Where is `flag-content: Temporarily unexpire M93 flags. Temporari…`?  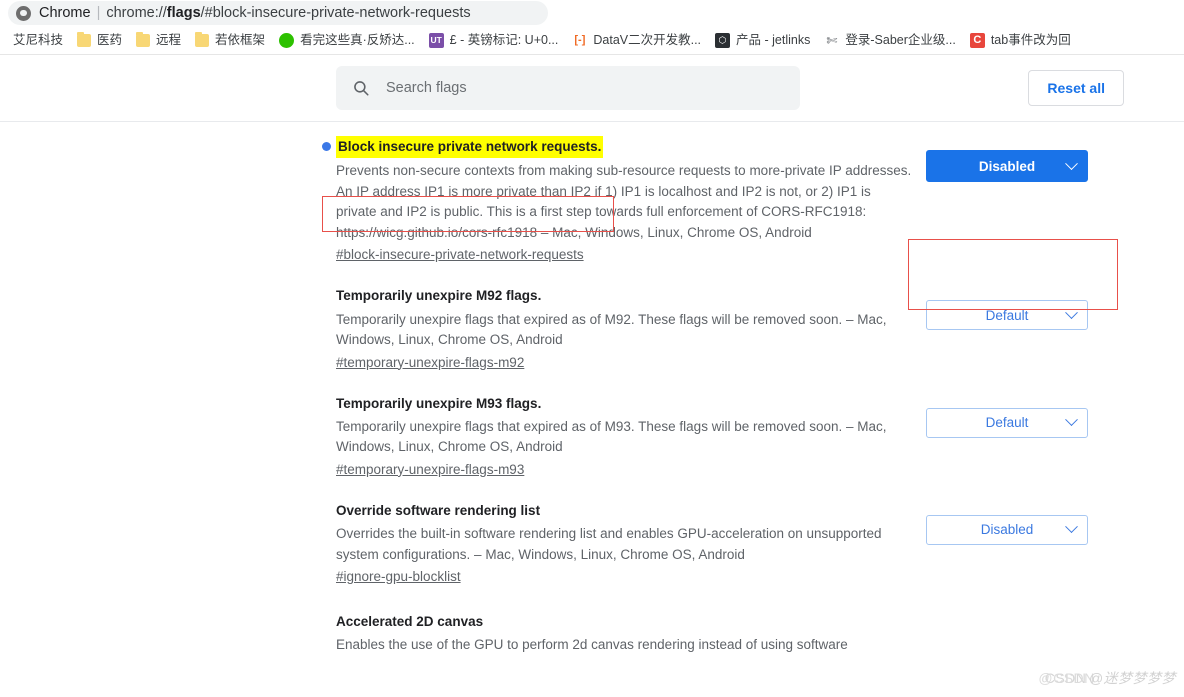 flag-content: Temporarily unexpire M93 flags. Temporari… is located at coordinates (629, 425).